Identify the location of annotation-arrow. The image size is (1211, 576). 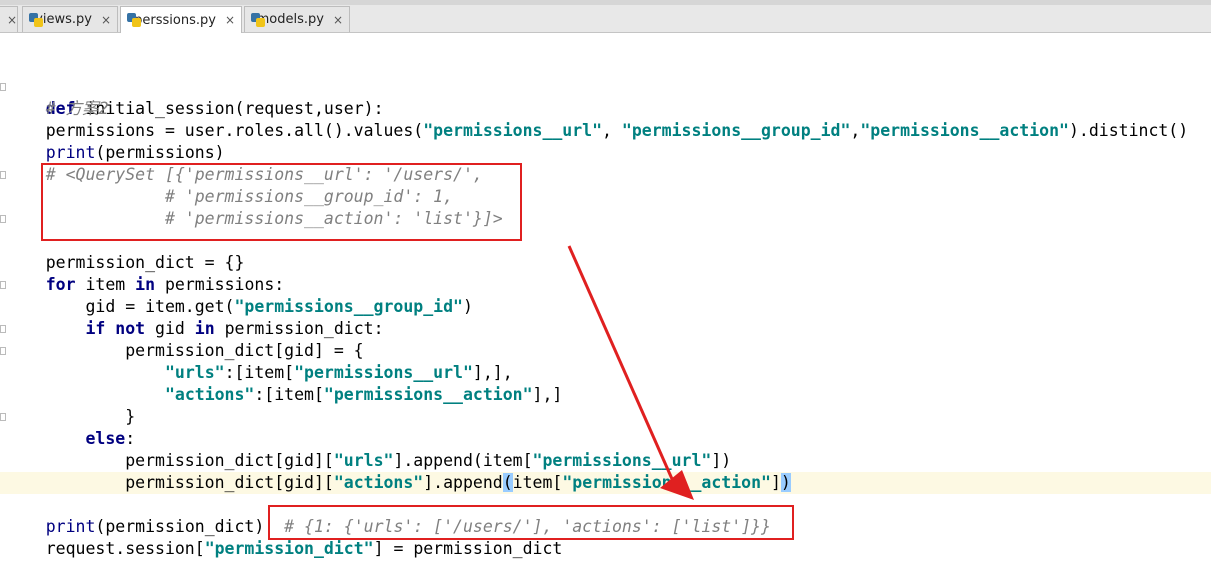
(630, 372).